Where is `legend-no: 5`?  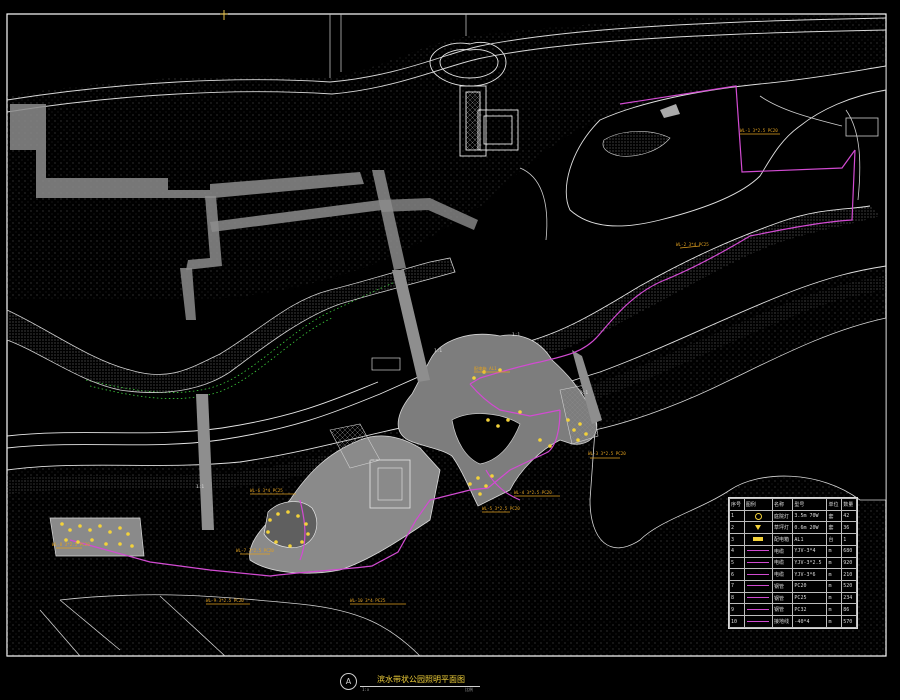
legend-no: 5 is located at coordinates (737, 563).